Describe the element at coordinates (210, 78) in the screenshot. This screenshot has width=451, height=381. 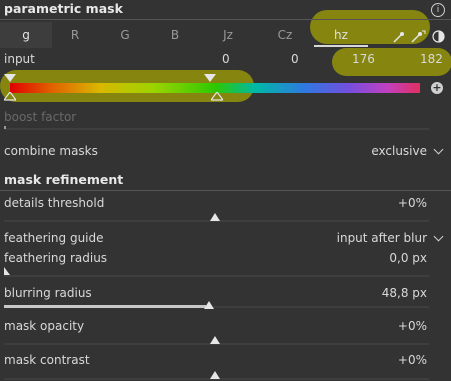
I see `range-marker-top-right` at that location.